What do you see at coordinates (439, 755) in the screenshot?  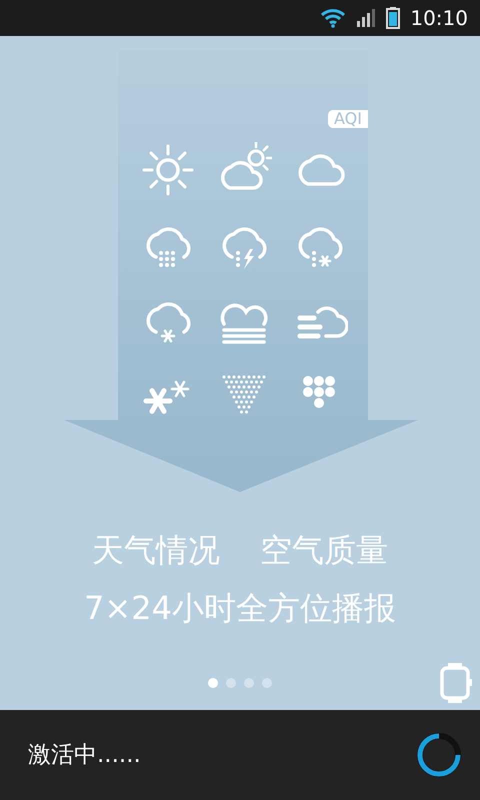 I see `loading-spinner-icon` at bounding box center [439, 755].